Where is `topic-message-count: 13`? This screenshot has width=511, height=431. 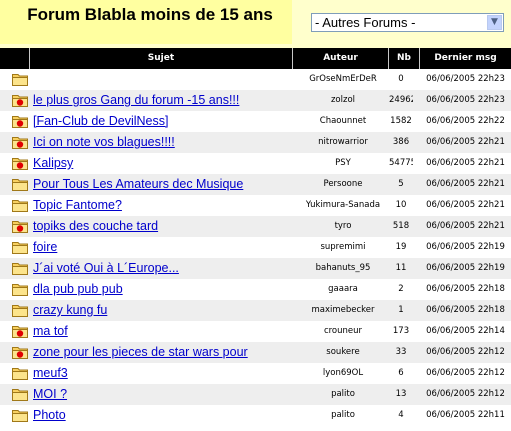
topic-message-count: 13 is located at coordinates (401, 394).